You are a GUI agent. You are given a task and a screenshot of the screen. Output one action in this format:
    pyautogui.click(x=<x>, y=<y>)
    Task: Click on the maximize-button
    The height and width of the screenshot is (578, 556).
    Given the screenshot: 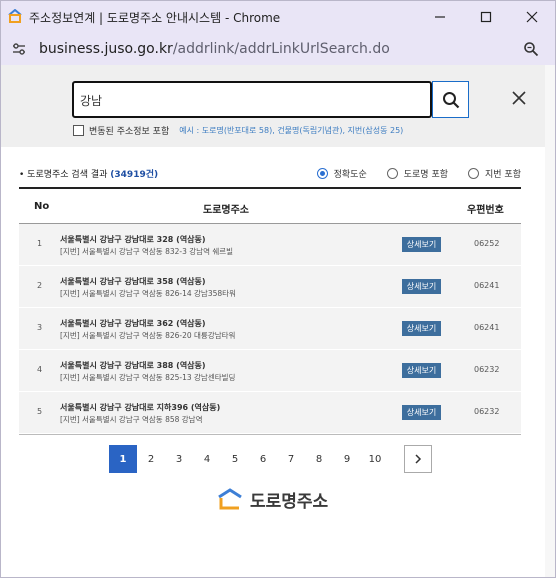 What is the action you would take?
    pyautogui.click(x=486, y=17)
    